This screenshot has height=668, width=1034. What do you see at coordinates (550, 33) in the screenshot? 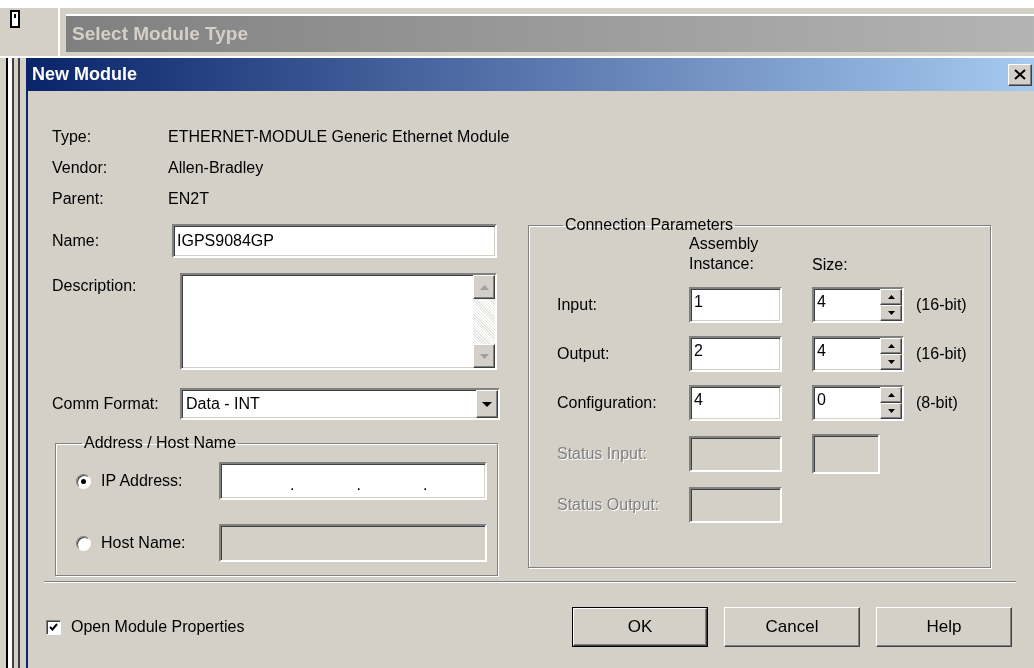
I see `background-window-title: Select Module Type` at bounding box center [550, 33].